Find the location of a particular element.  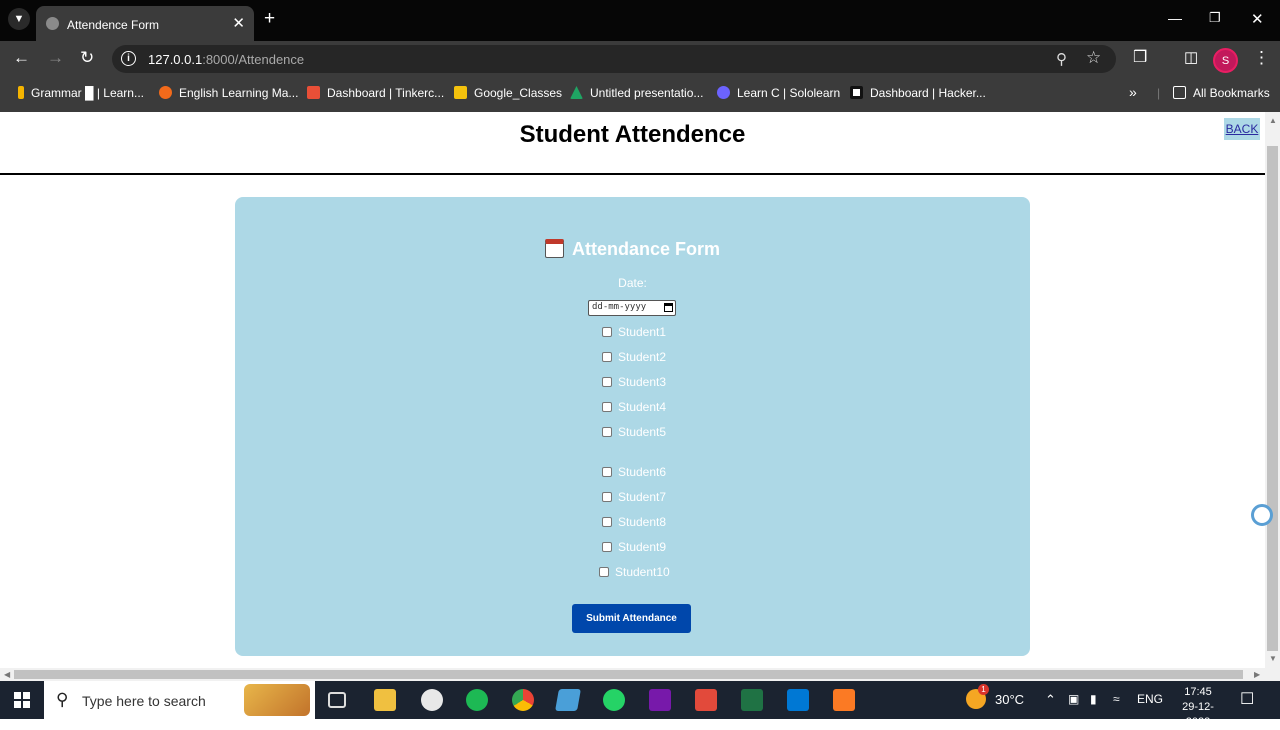

site-info-icon: i is located at coordinates (128, 58).